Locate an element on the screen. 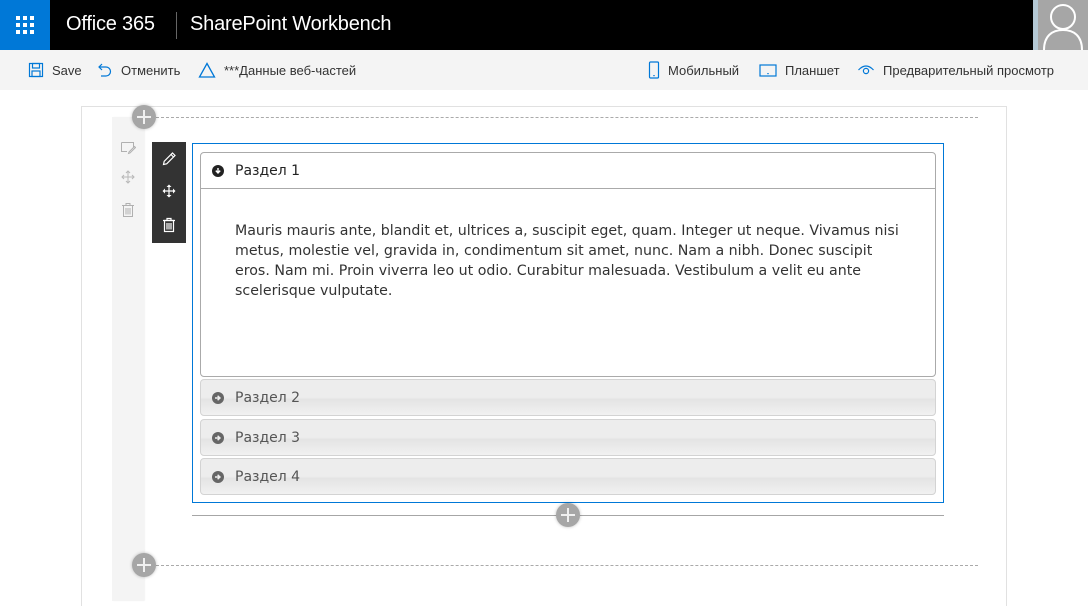 Image resolution: width=1088 pixels, height=606 pixels. app-launcher-icon is located at coordinates (25, 25).